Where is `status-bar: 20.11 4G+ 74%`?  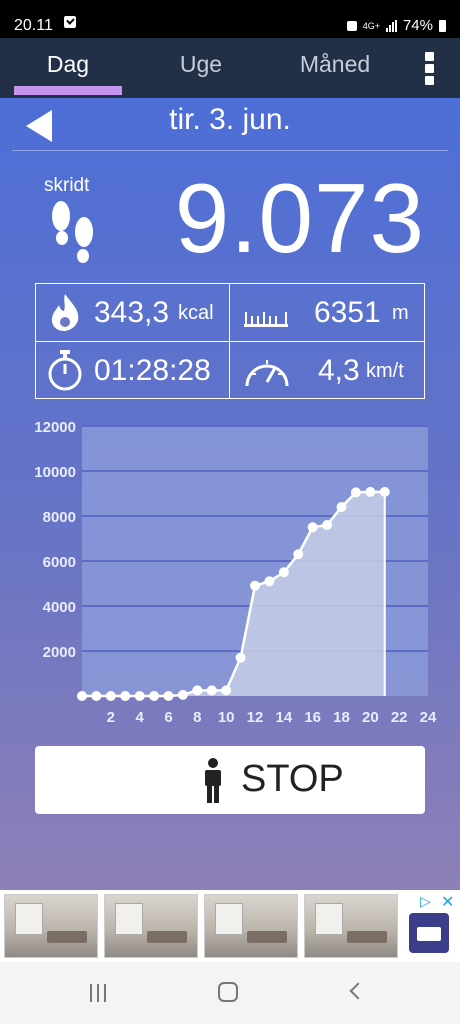 status-bar: 20.11 4G+ 74% is located at coordinates (230, 19).